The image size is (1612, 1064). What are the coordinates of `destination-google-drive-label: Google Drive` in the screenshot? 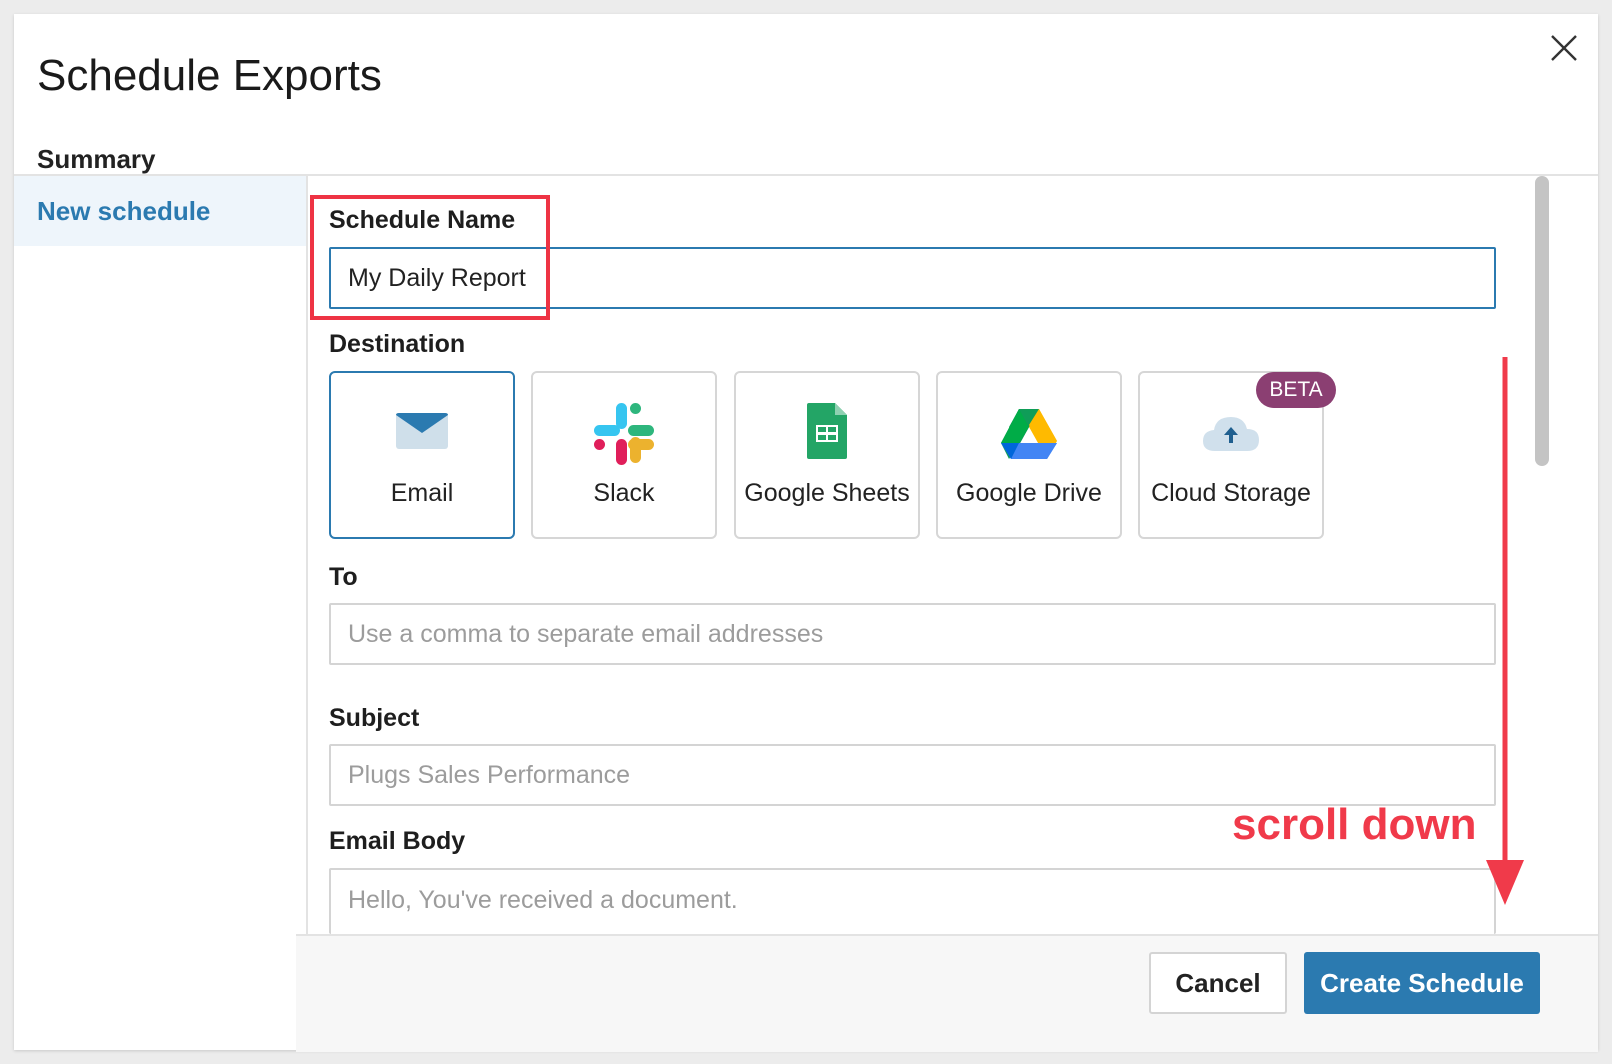 It's located at (1029, 493).